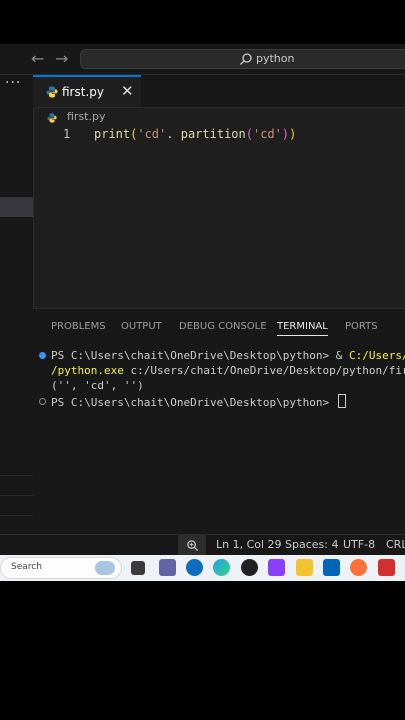 The height and width of the screenshot is (720, 405). I want to click on wps-icon, so click(386, 567).